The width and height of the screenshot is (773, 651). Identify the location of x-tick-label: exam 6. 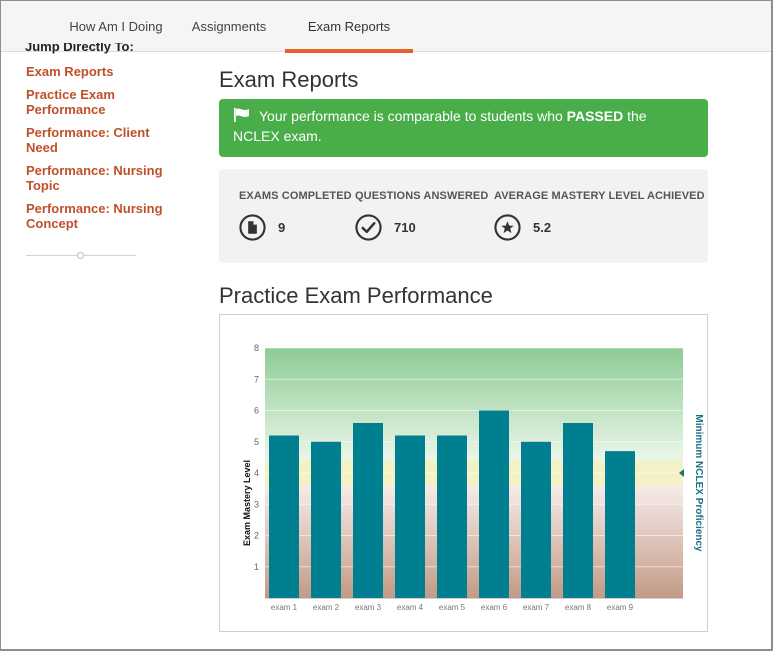
(494, 607).